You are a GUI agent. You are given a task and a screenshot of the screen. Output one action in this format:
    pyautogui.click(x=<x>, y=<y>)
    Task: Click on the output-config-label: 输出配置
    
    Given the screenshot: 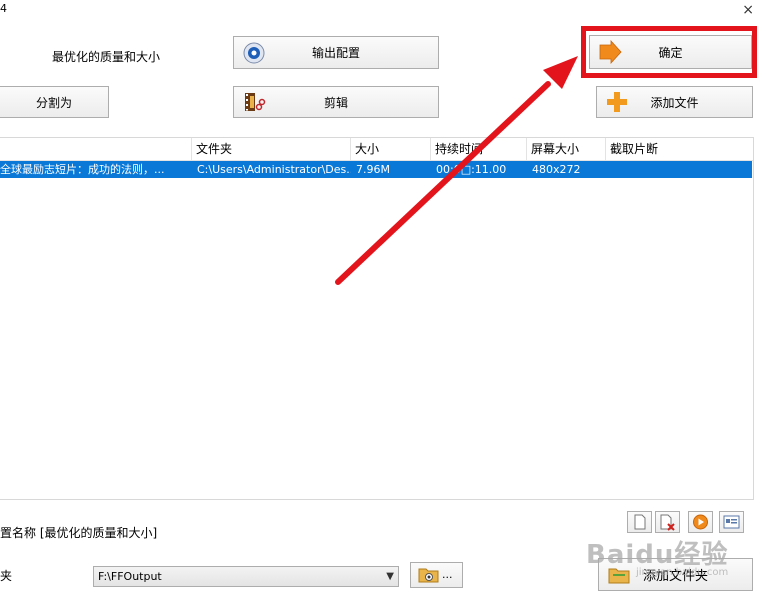 What is the action you would take?
    pyautogui.click(x=335, y=53)
    